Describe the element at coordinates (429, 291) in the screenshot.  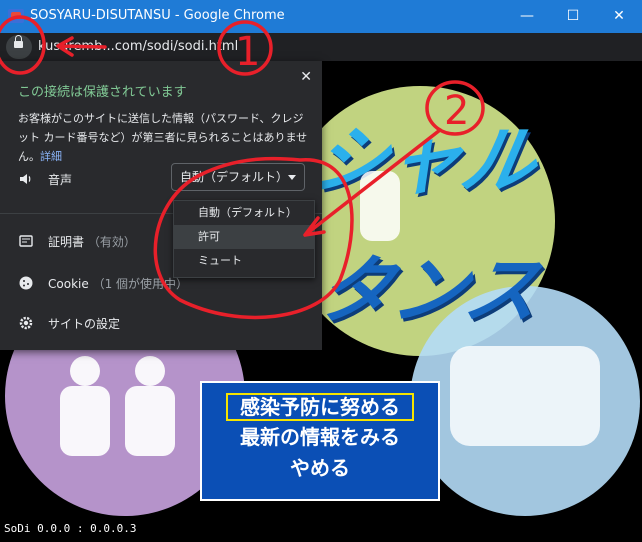
I see `title-logo-line2: タンス` at that location.